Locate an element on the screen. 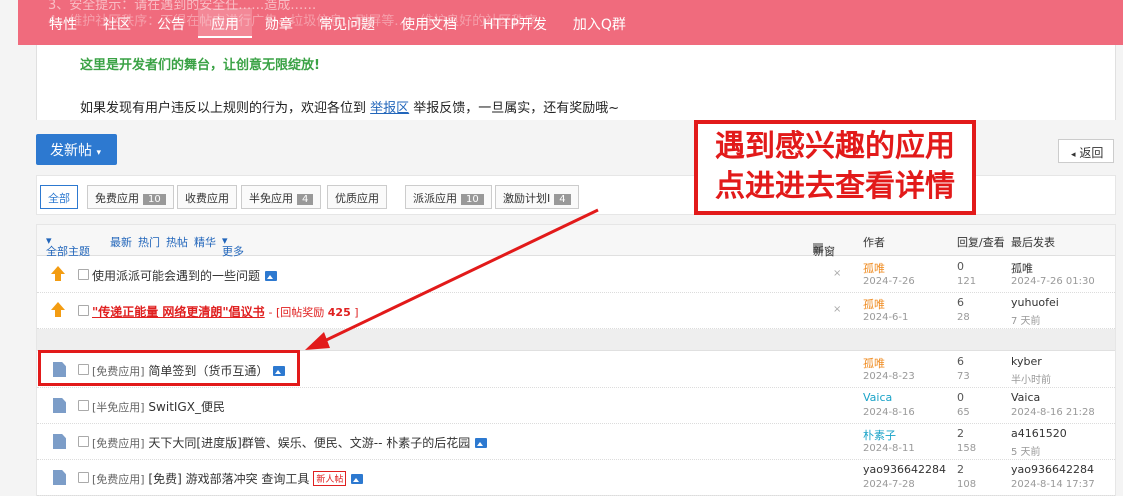 This screenshot has height=496, width=1123. arrow-line is located at coordinates (458, 277).